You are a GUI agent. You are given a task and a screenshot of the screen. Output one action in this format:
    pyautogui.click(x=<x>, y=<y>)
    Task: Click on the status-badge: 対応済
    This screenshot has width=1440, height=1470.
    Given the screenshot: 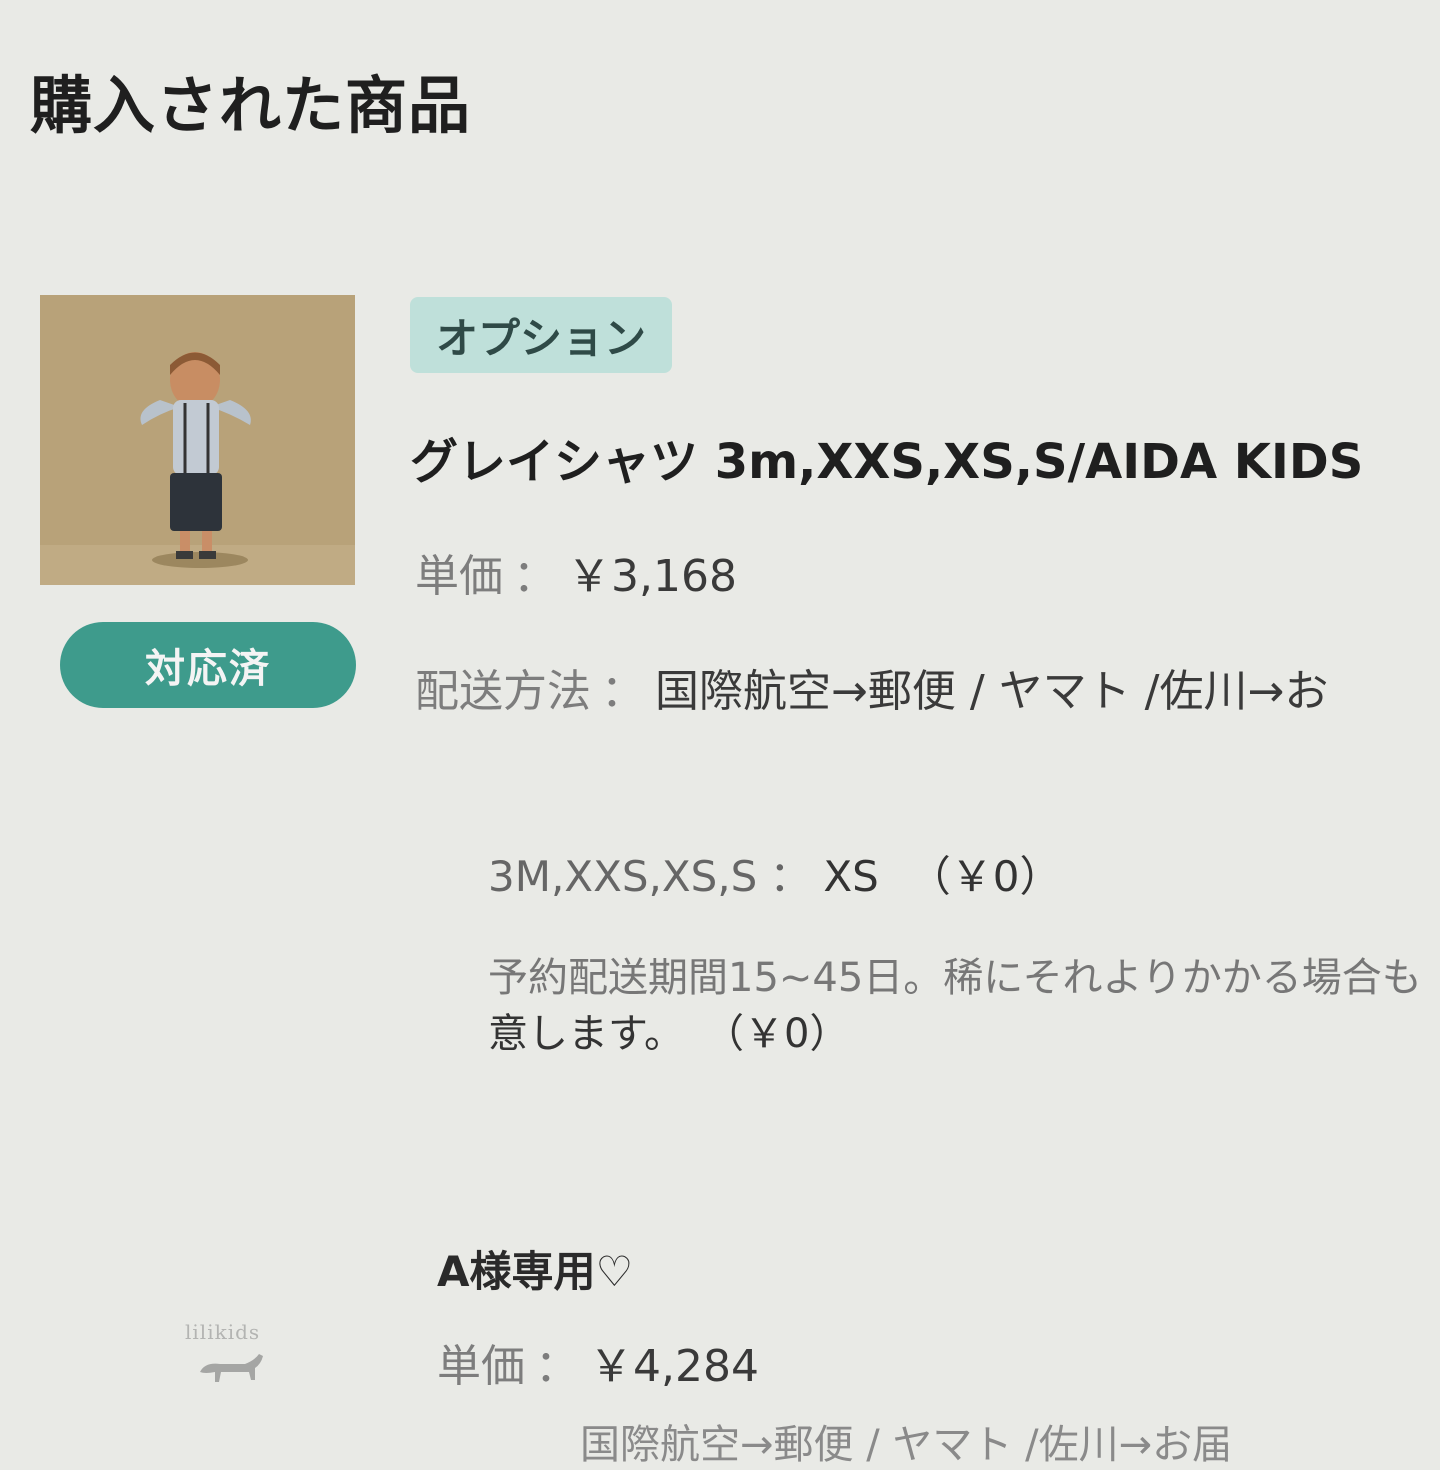 What is the action you would take?
    pyautogui.click(x=208, y=665)
    